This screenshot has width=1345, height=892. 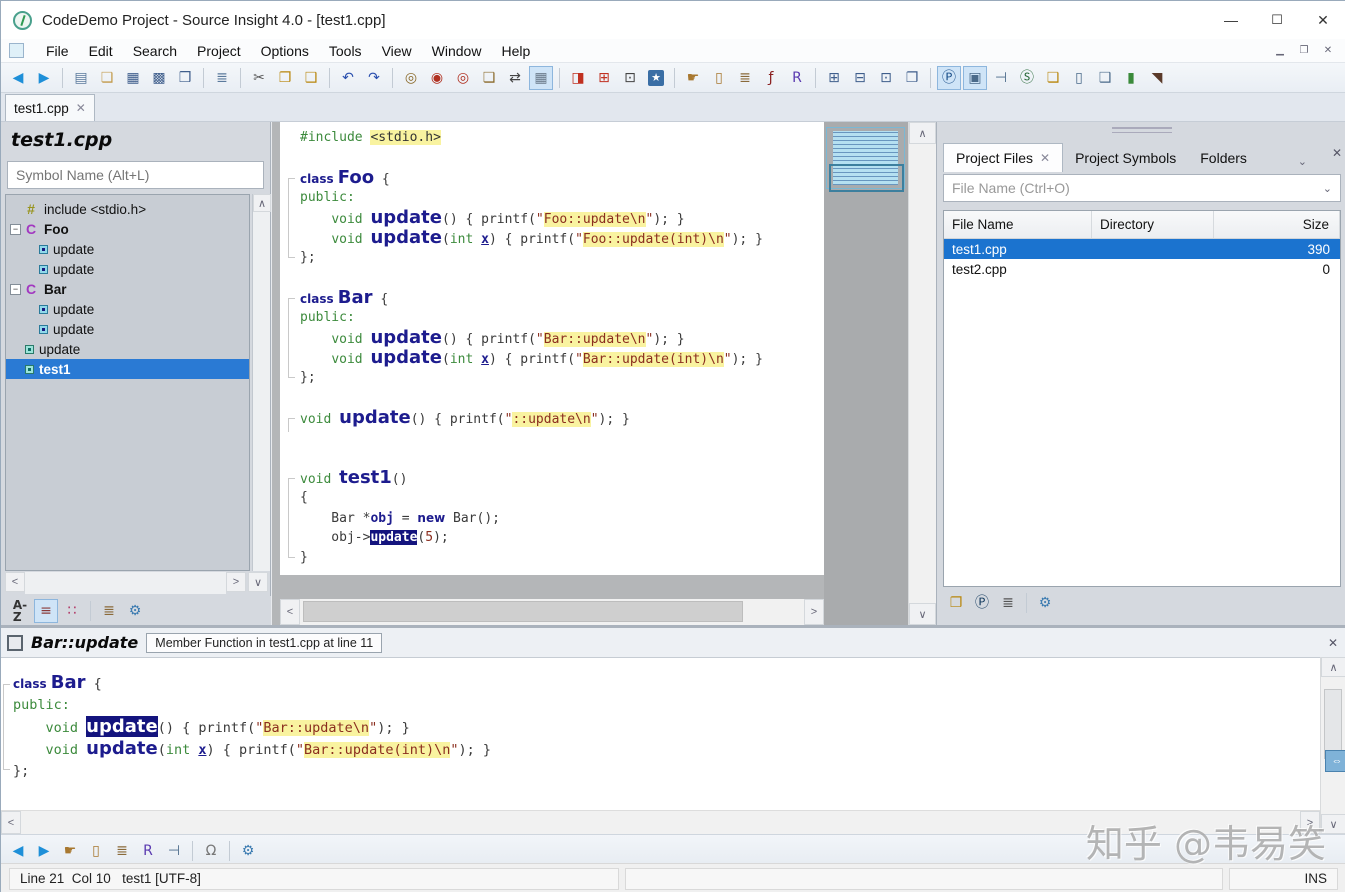 I want to click on close-button: ✕, so click(x=1322, y=20).